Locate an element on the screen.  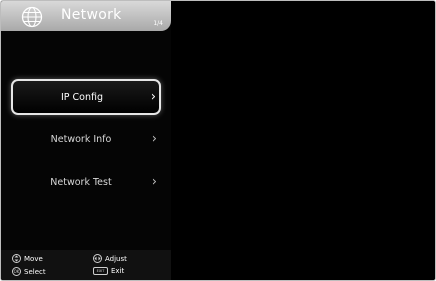
page-title: Network is located at coordinates (91, 15).